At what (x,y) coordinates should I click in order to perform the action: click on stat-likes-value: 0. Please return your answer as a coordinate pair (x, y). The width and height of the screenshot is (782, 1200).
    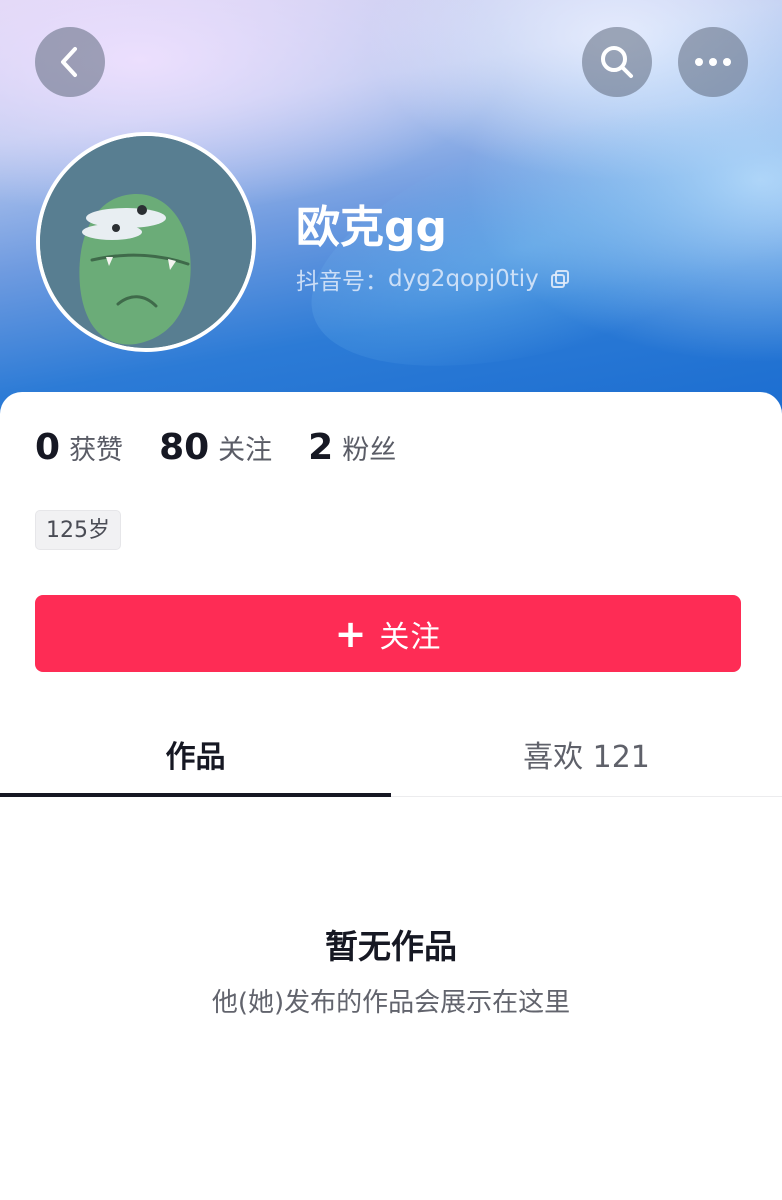
    Looking at the image, I should click on (48, 447).